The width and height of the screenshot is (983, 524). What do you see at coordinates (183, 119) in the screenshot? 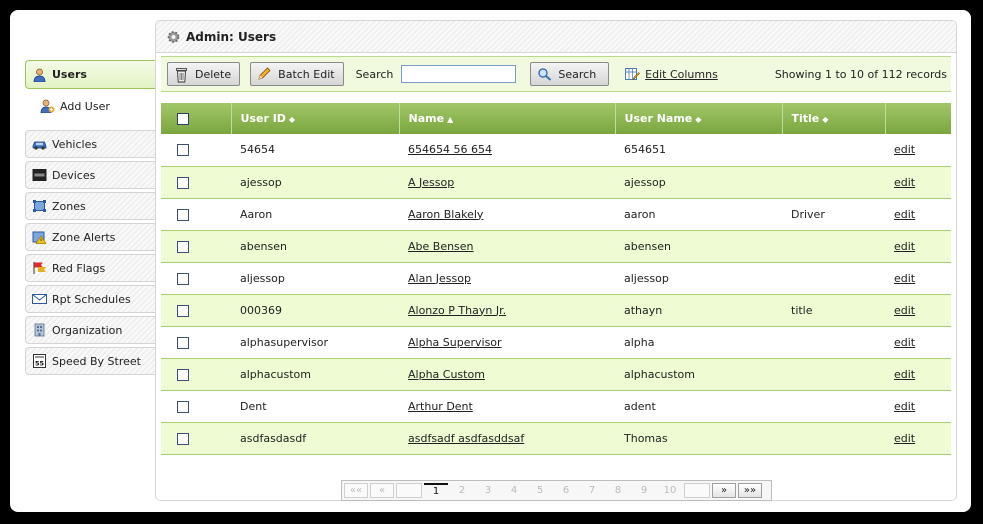
I see `select-all-checkbox` at bounding box center [183, 119].